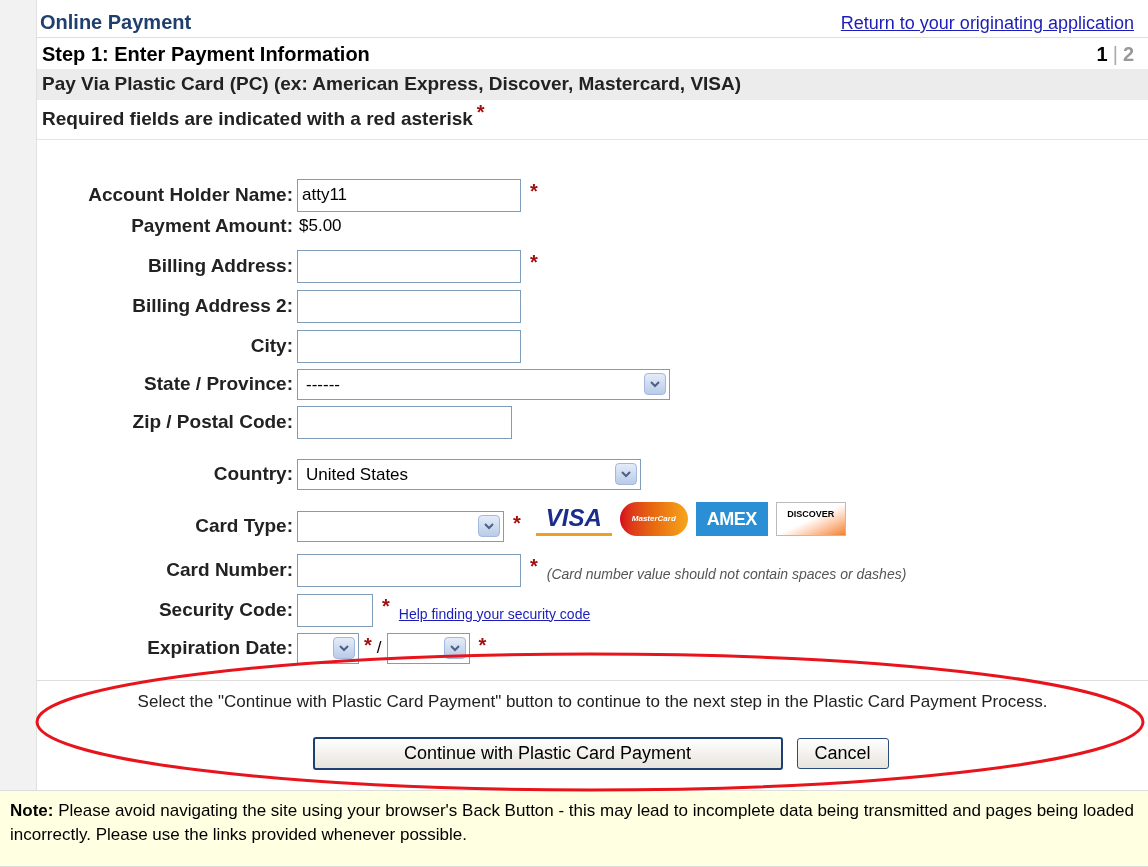 The width and height of the screenshot is (1148, 867). I want to click on field-label: State / Province:, so click(218, 383).